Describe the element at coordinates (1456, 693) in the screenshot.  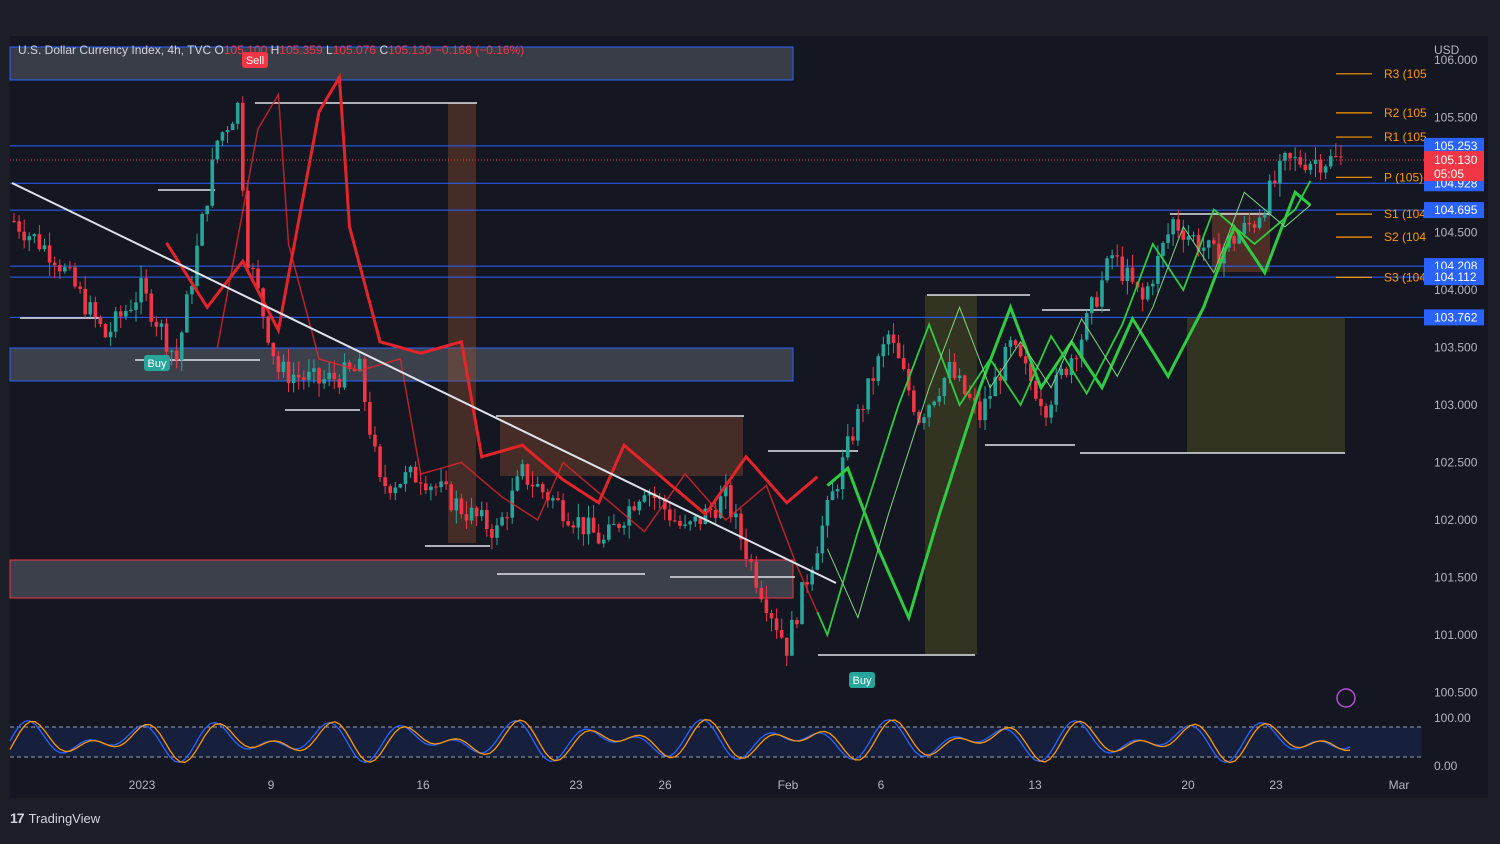
I see `price-tick: 100.500` at that location.